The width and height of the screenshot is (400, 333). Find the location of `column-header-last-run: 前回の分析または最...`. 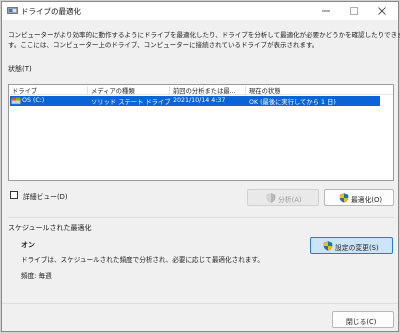

column-header-last-run: 前回の分析または最... is located at coordinates (209, 90).